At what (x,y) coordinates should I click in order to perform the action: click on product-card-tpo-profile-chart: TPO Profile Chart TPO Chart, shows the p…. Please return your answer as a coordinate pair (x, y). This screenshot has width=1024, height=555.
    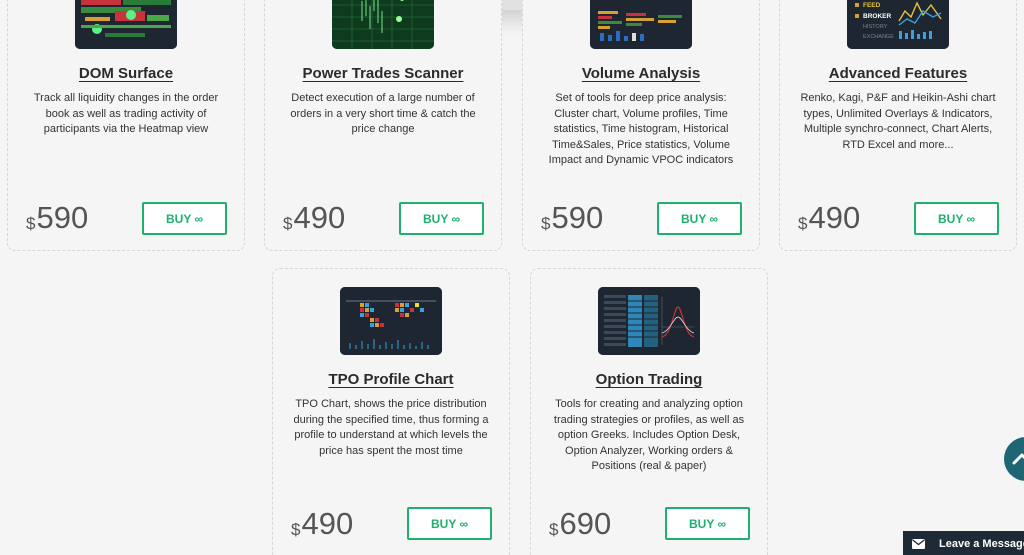
    Looking at the image, I should click on (391, 411).